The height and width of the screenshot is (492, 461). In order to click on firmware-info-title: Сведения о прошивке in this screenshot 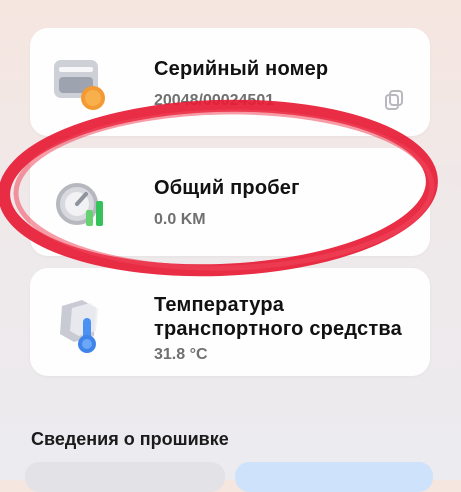, I will do `click(130, 439)`.